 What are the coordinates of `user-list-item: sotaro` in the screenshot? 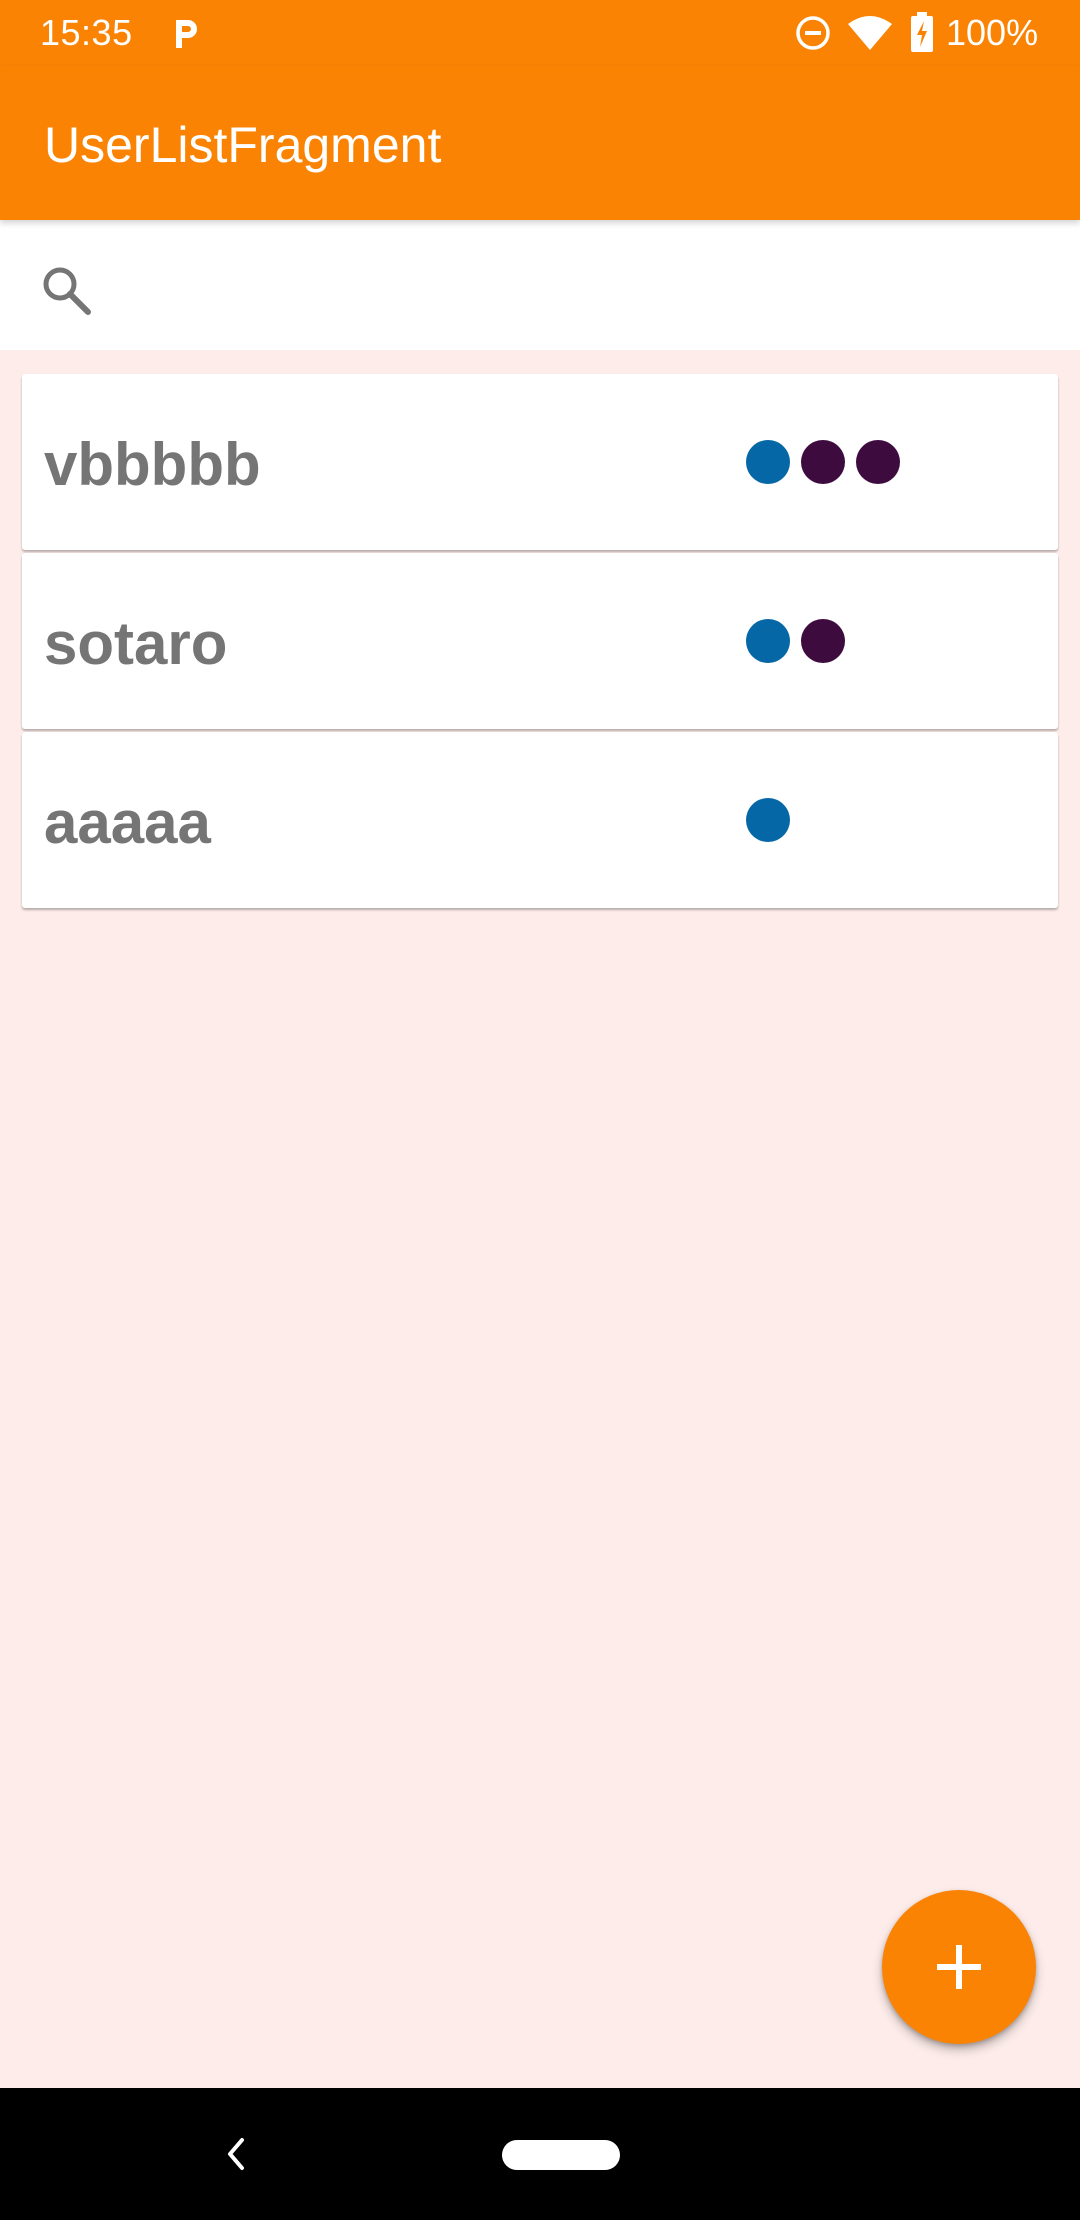 It's located at (540, 641).